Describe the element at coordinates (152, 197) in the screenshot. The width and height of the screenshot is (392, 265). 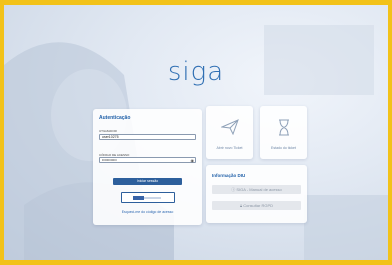
I see `gov-auth-text-bar` at that location.